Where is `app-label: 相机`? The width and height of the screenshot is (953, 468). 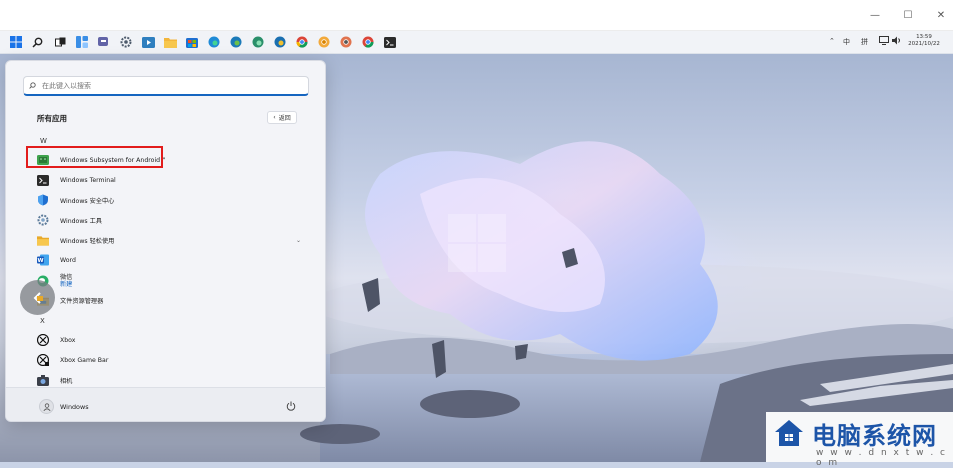 app-label: 相机 is located at coordinates (66, 381).